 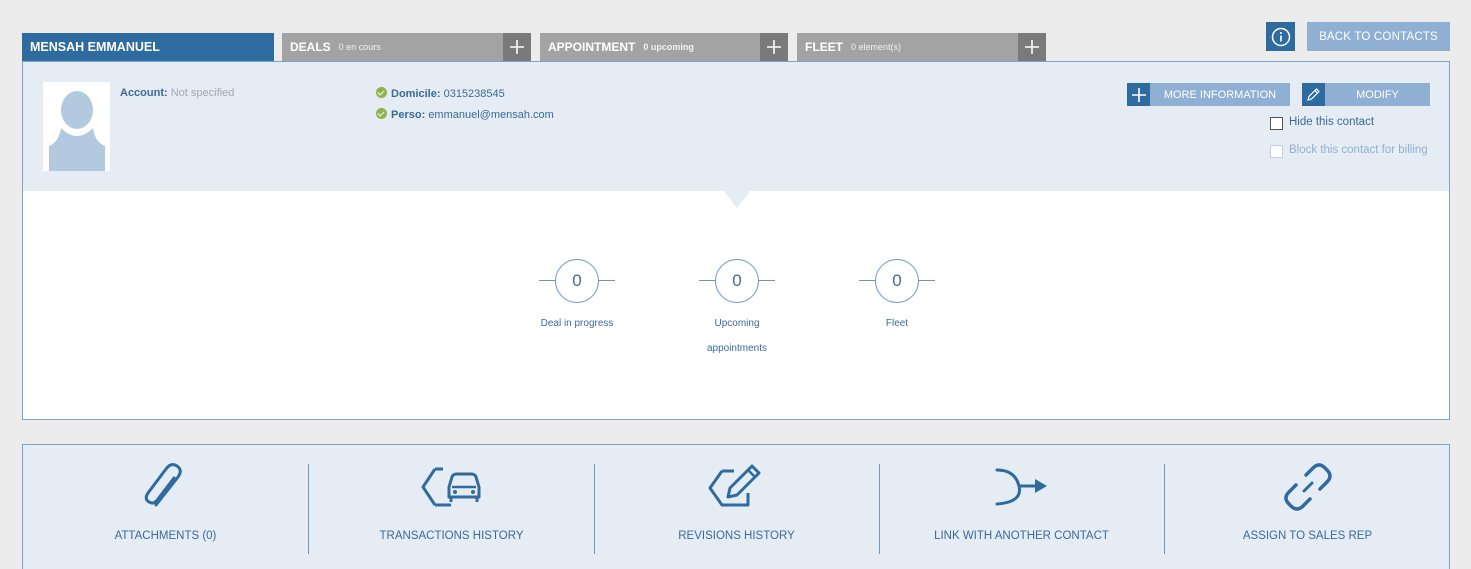 I want to click on tab-fleet-label: FLEET, so click(x=824, y=47).